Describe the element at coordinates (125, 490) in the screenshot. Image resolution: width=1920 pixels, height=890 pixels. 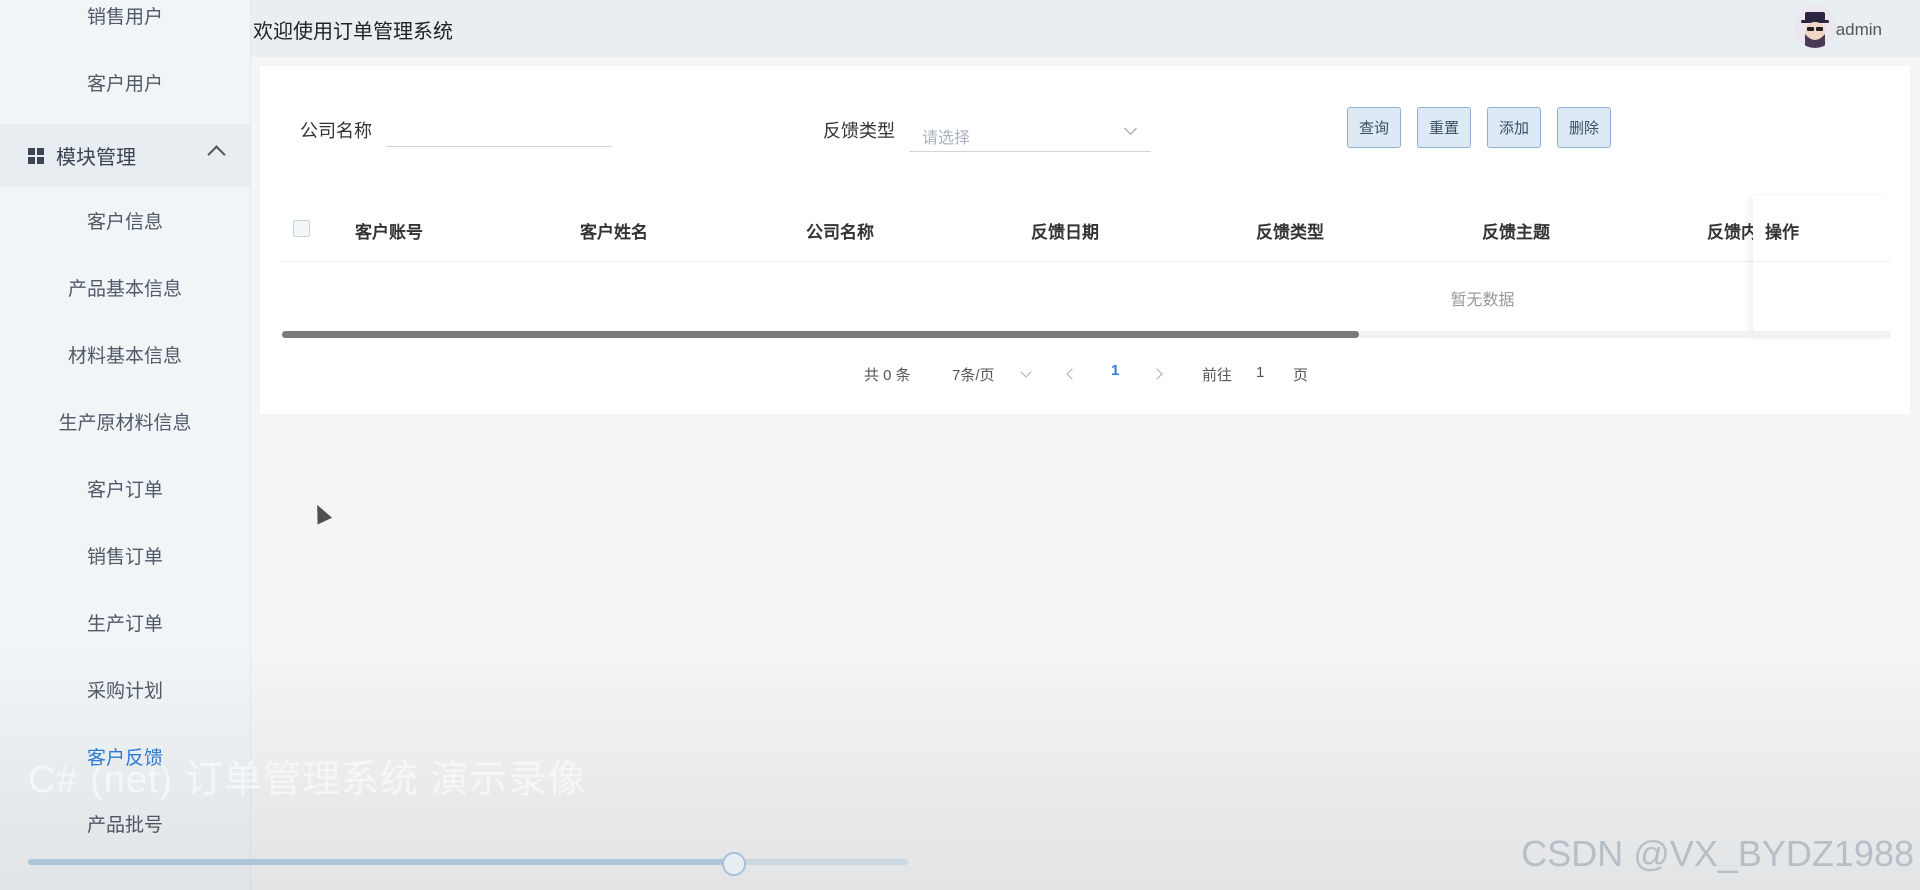
I see `sidebar-item-customer-orders: 客户订单` at that location.